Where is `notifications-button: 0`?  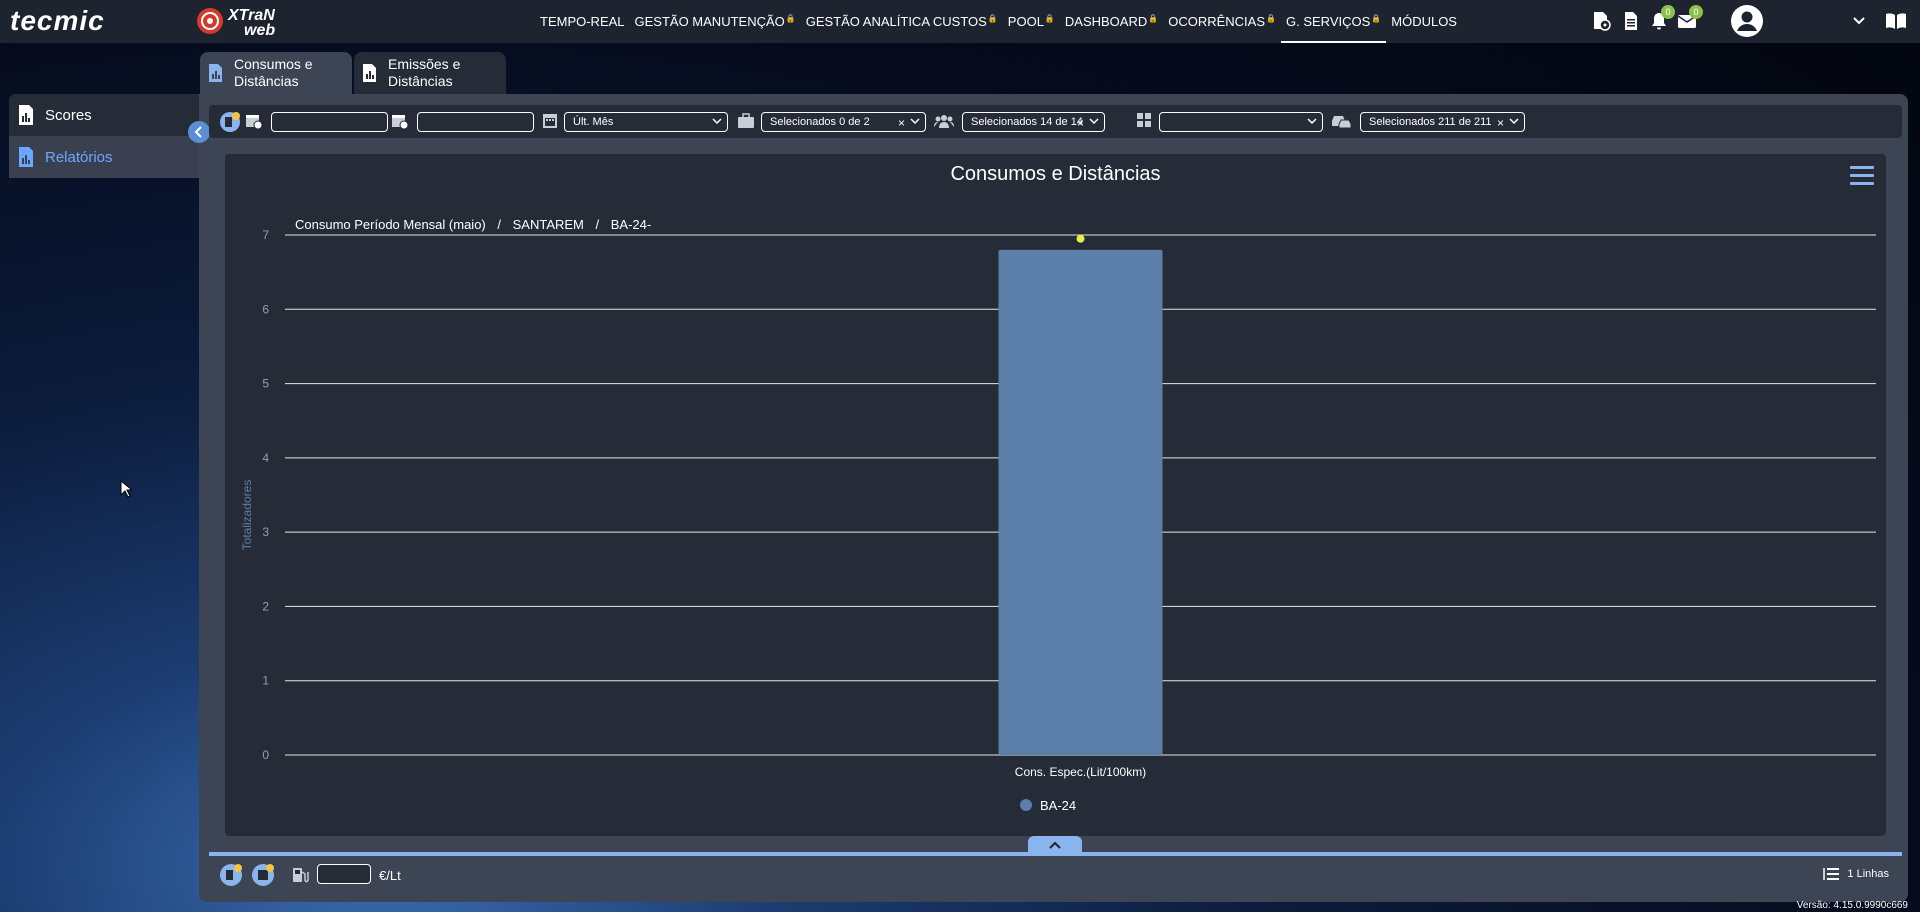
notifications-button: 0 is located at coordinates (1661, 18).